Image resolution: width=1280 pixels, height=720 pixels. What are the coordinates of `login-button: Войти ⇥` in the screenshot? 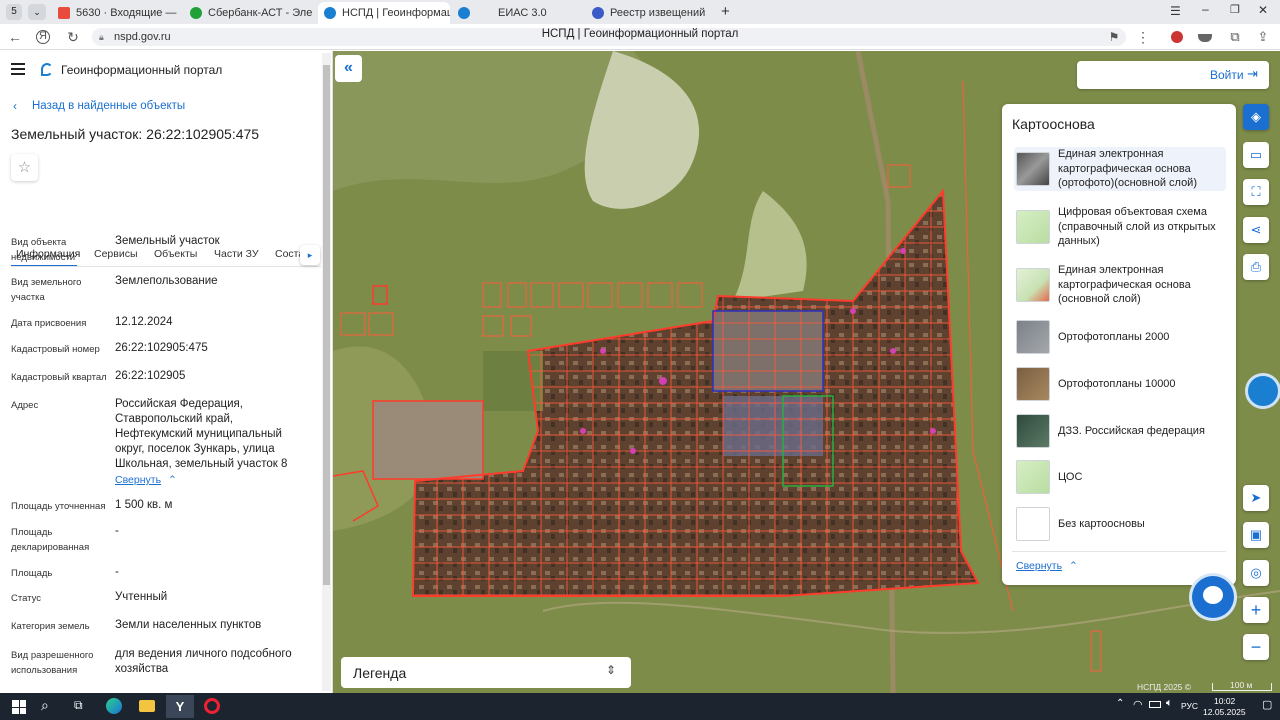 It's located at (1173, 75).